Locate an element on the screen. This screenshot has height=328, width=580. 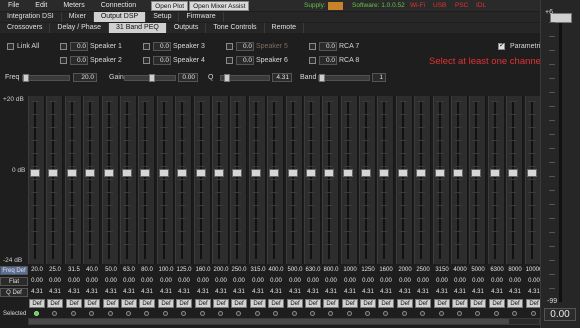
open-mixer-assist-button: Open Mixer Assist is located at coordinates (219, 5).